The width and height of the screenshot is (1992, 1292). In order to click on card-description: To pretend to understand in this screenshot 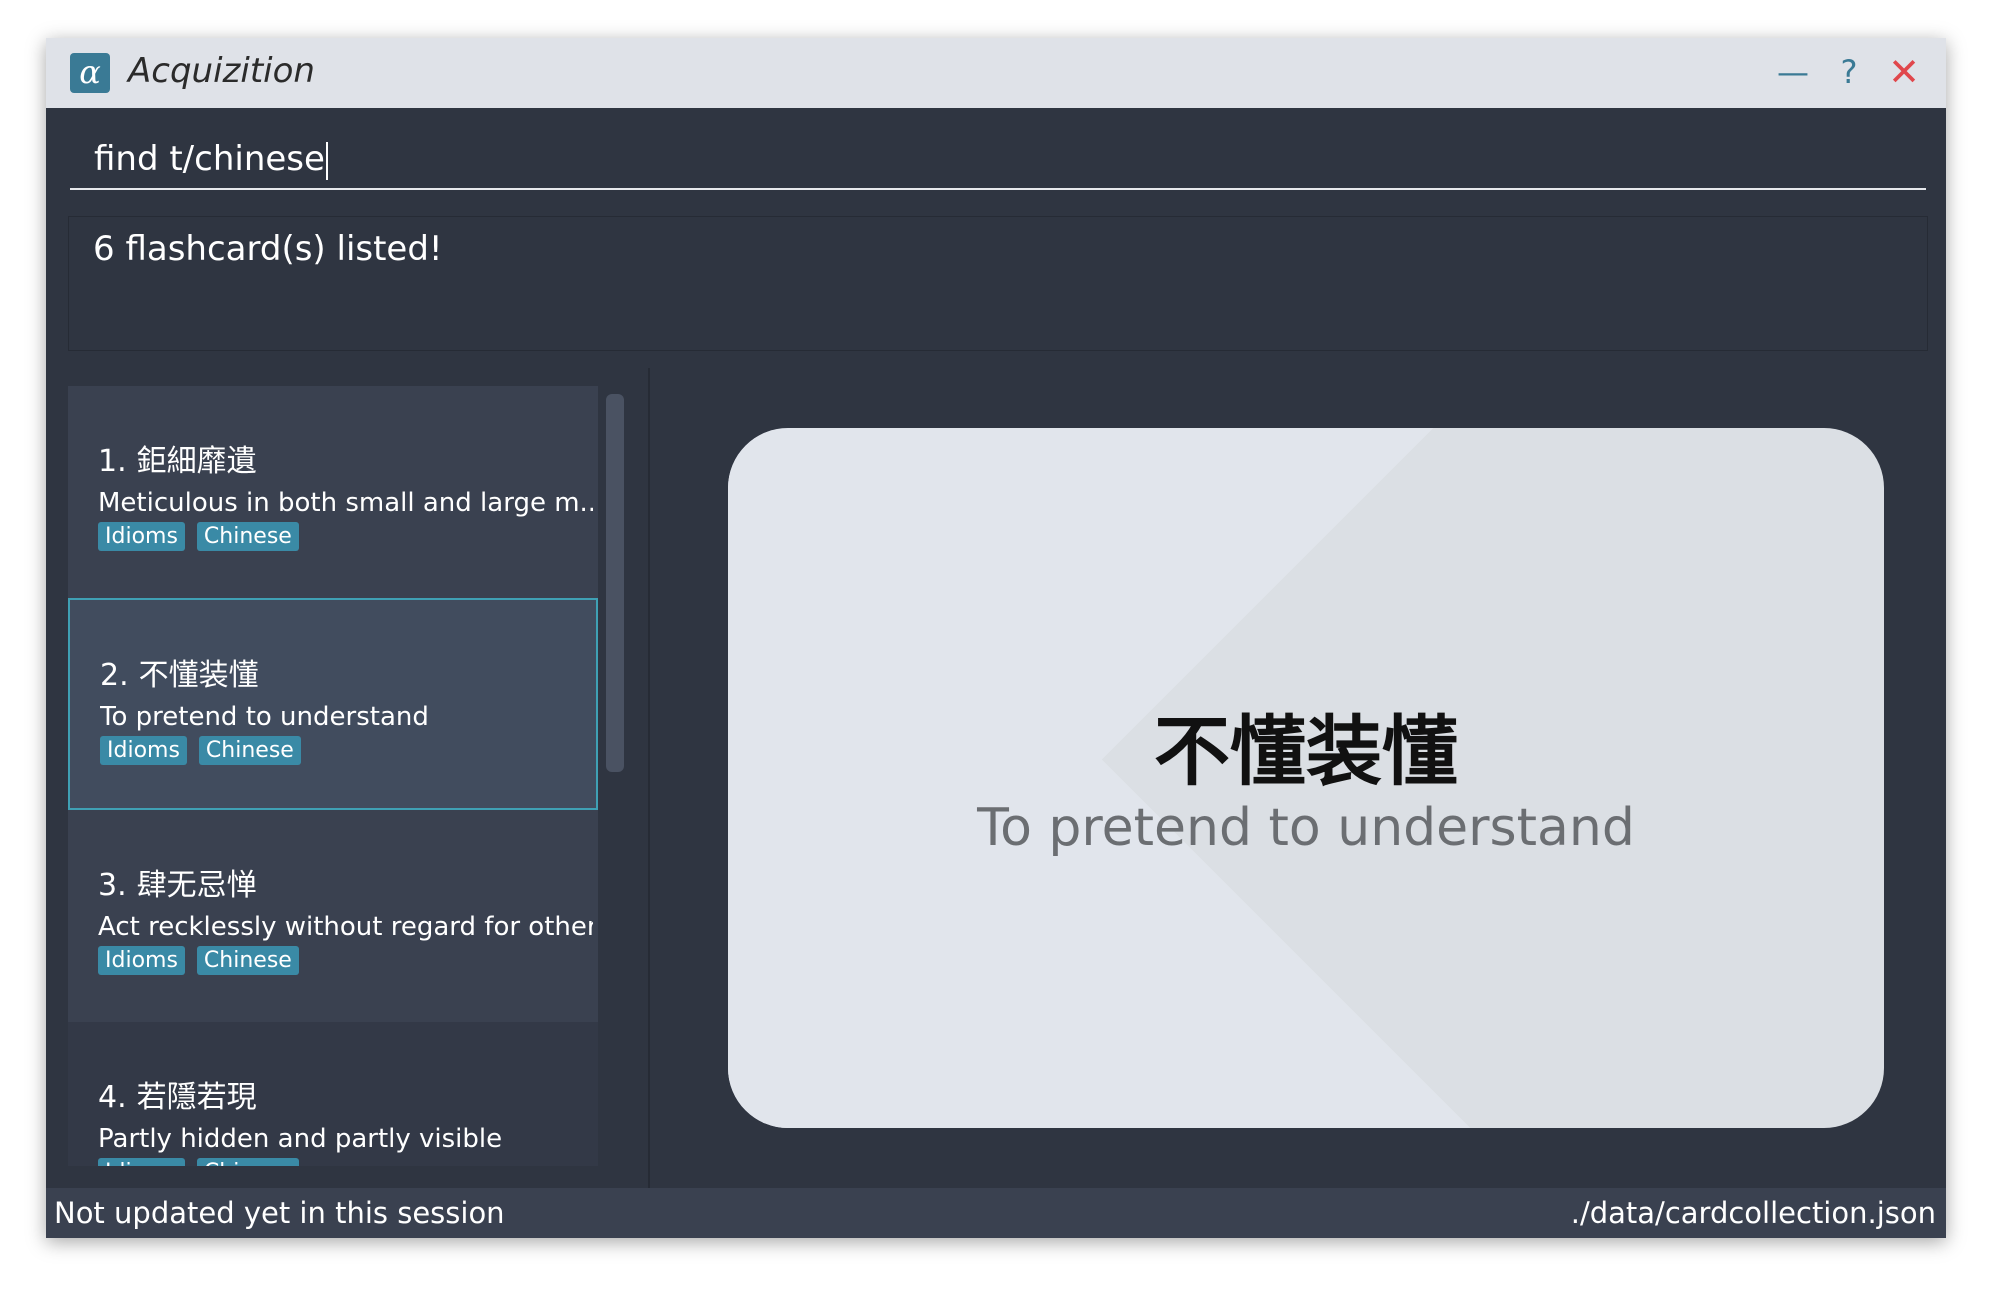, I will do `click(264, 717)`.